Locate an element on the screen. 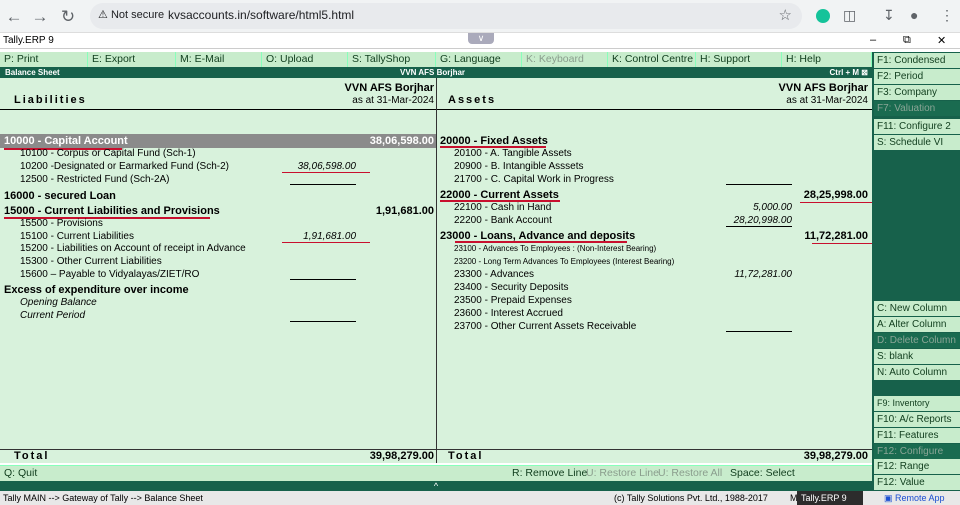  new-column-button: C: New Column is located at coordinates (917, 308).